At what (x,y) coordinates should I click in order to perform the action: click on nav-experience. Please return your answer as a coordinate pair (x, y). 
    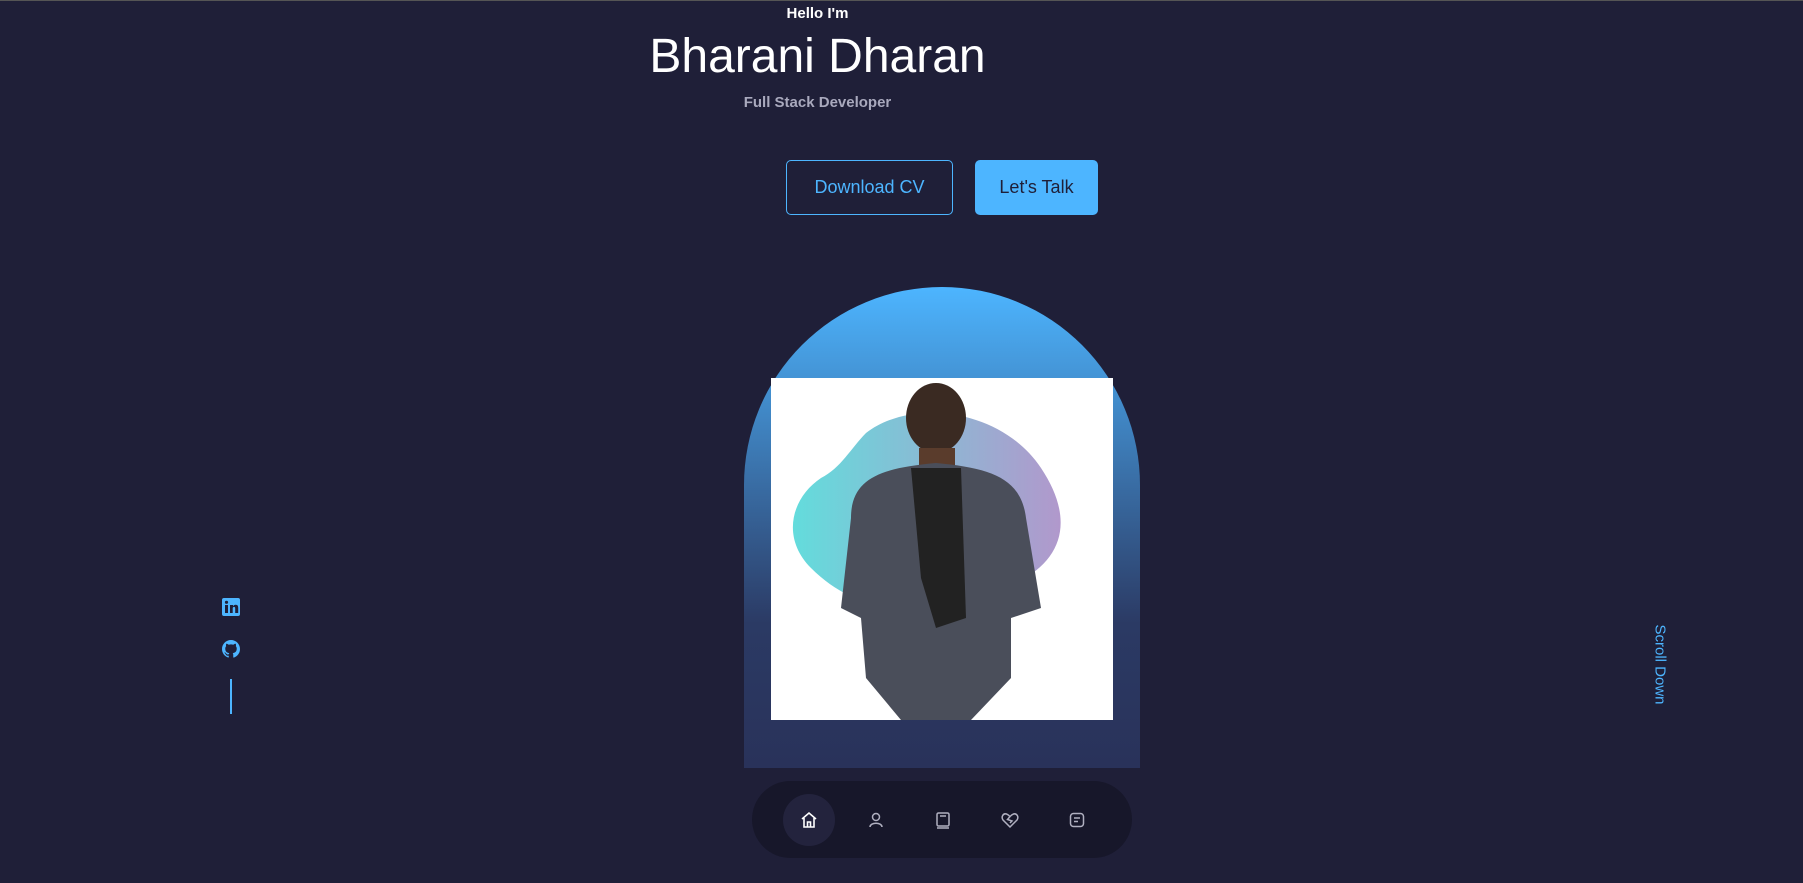
    Looking at the image, I should click on (943, 820).